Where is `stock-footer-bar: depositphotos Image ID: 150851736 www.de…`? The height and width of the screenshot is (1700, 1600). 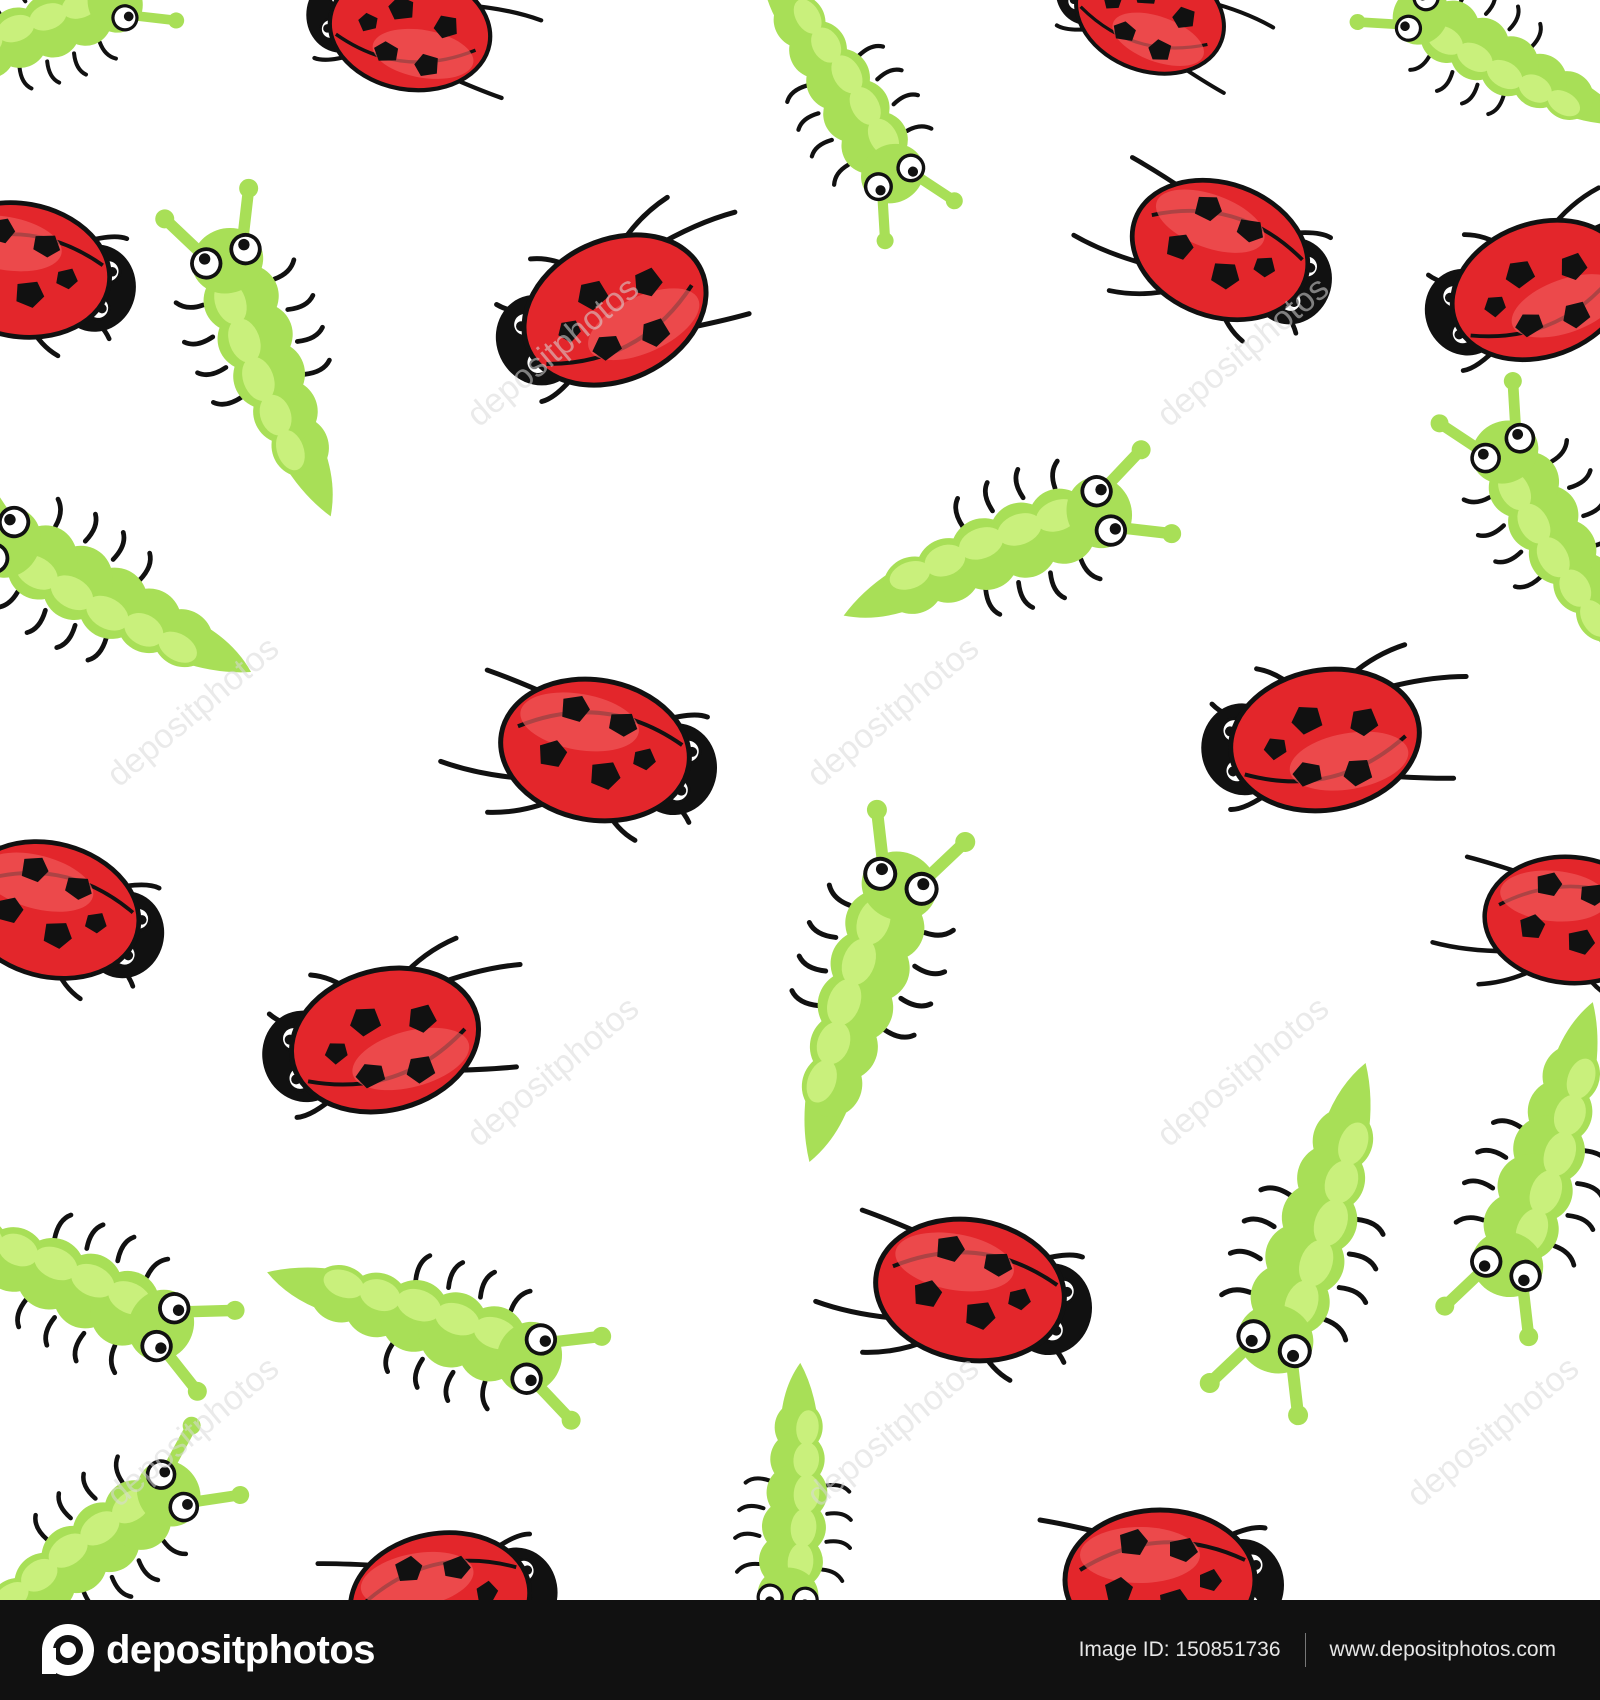
stock-footer-bar: depositphotos Image ID: 150851736 www.de… is located at coordinates (800, 1650).